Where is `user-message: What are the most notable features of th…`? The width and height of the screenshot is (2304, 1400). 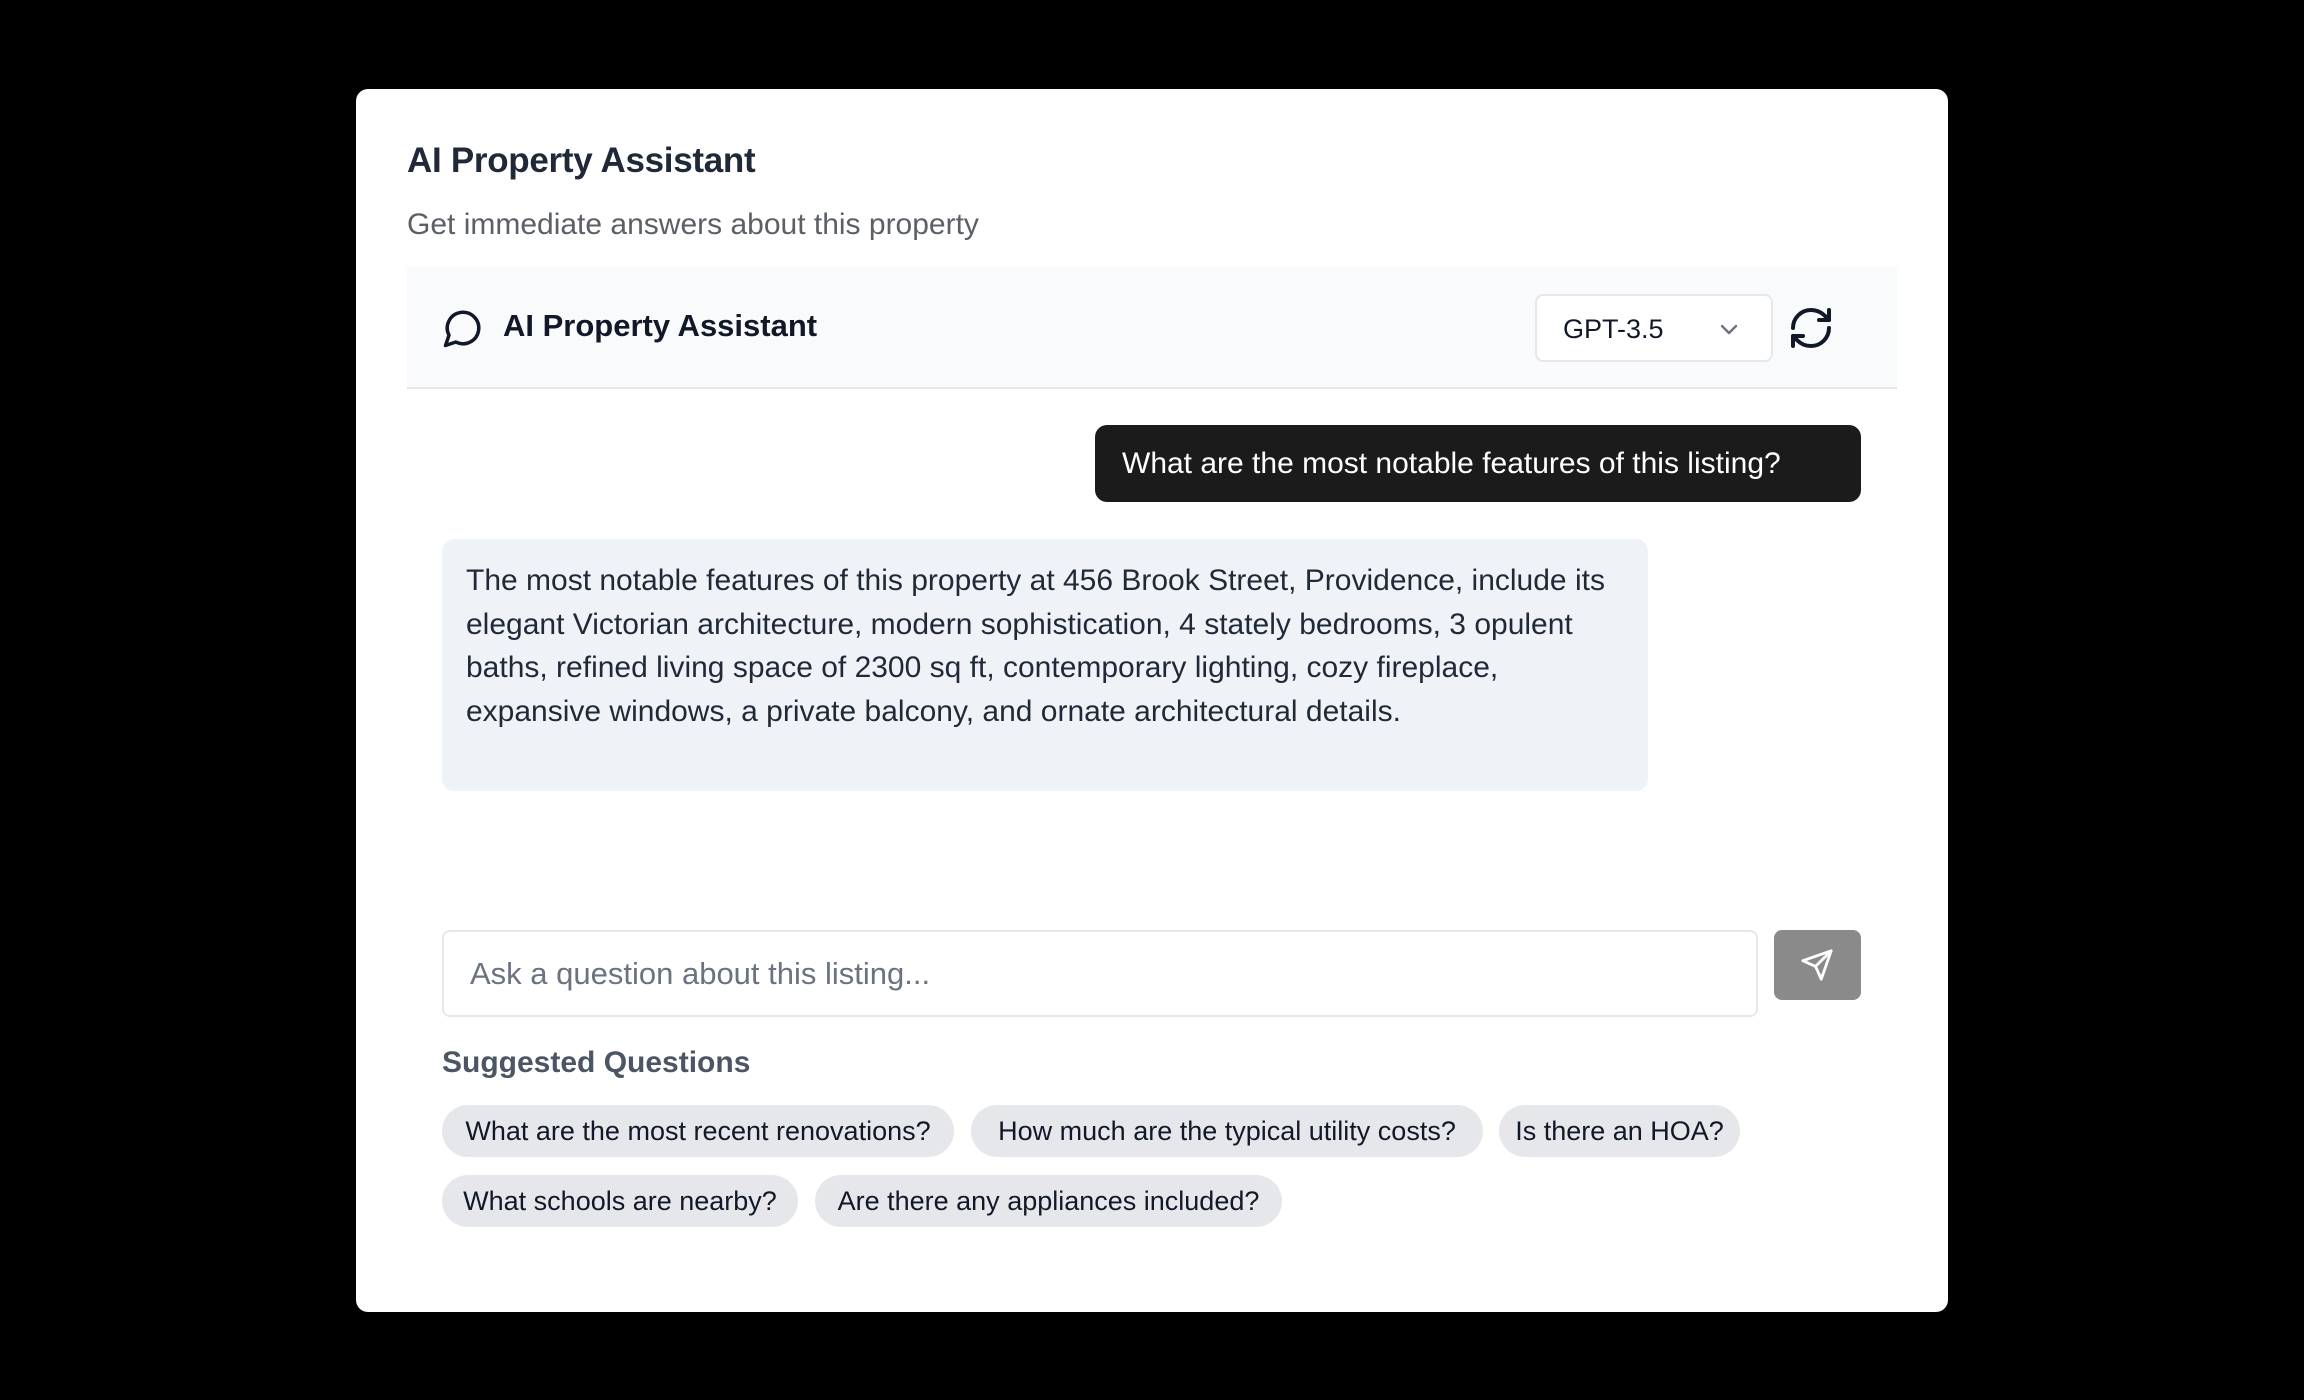
user-message: What are the most notable features of th… is located at coordinates (1478, 463).